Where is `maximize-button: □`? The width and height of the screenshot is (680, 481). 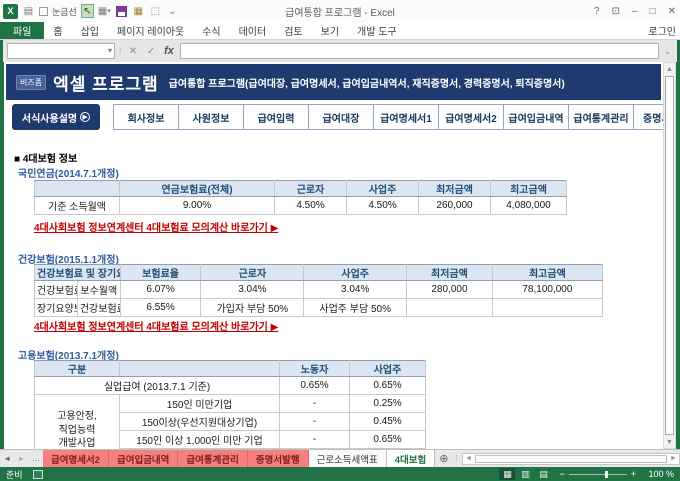 maximize-button: □ is located at coordinates (653, 11).